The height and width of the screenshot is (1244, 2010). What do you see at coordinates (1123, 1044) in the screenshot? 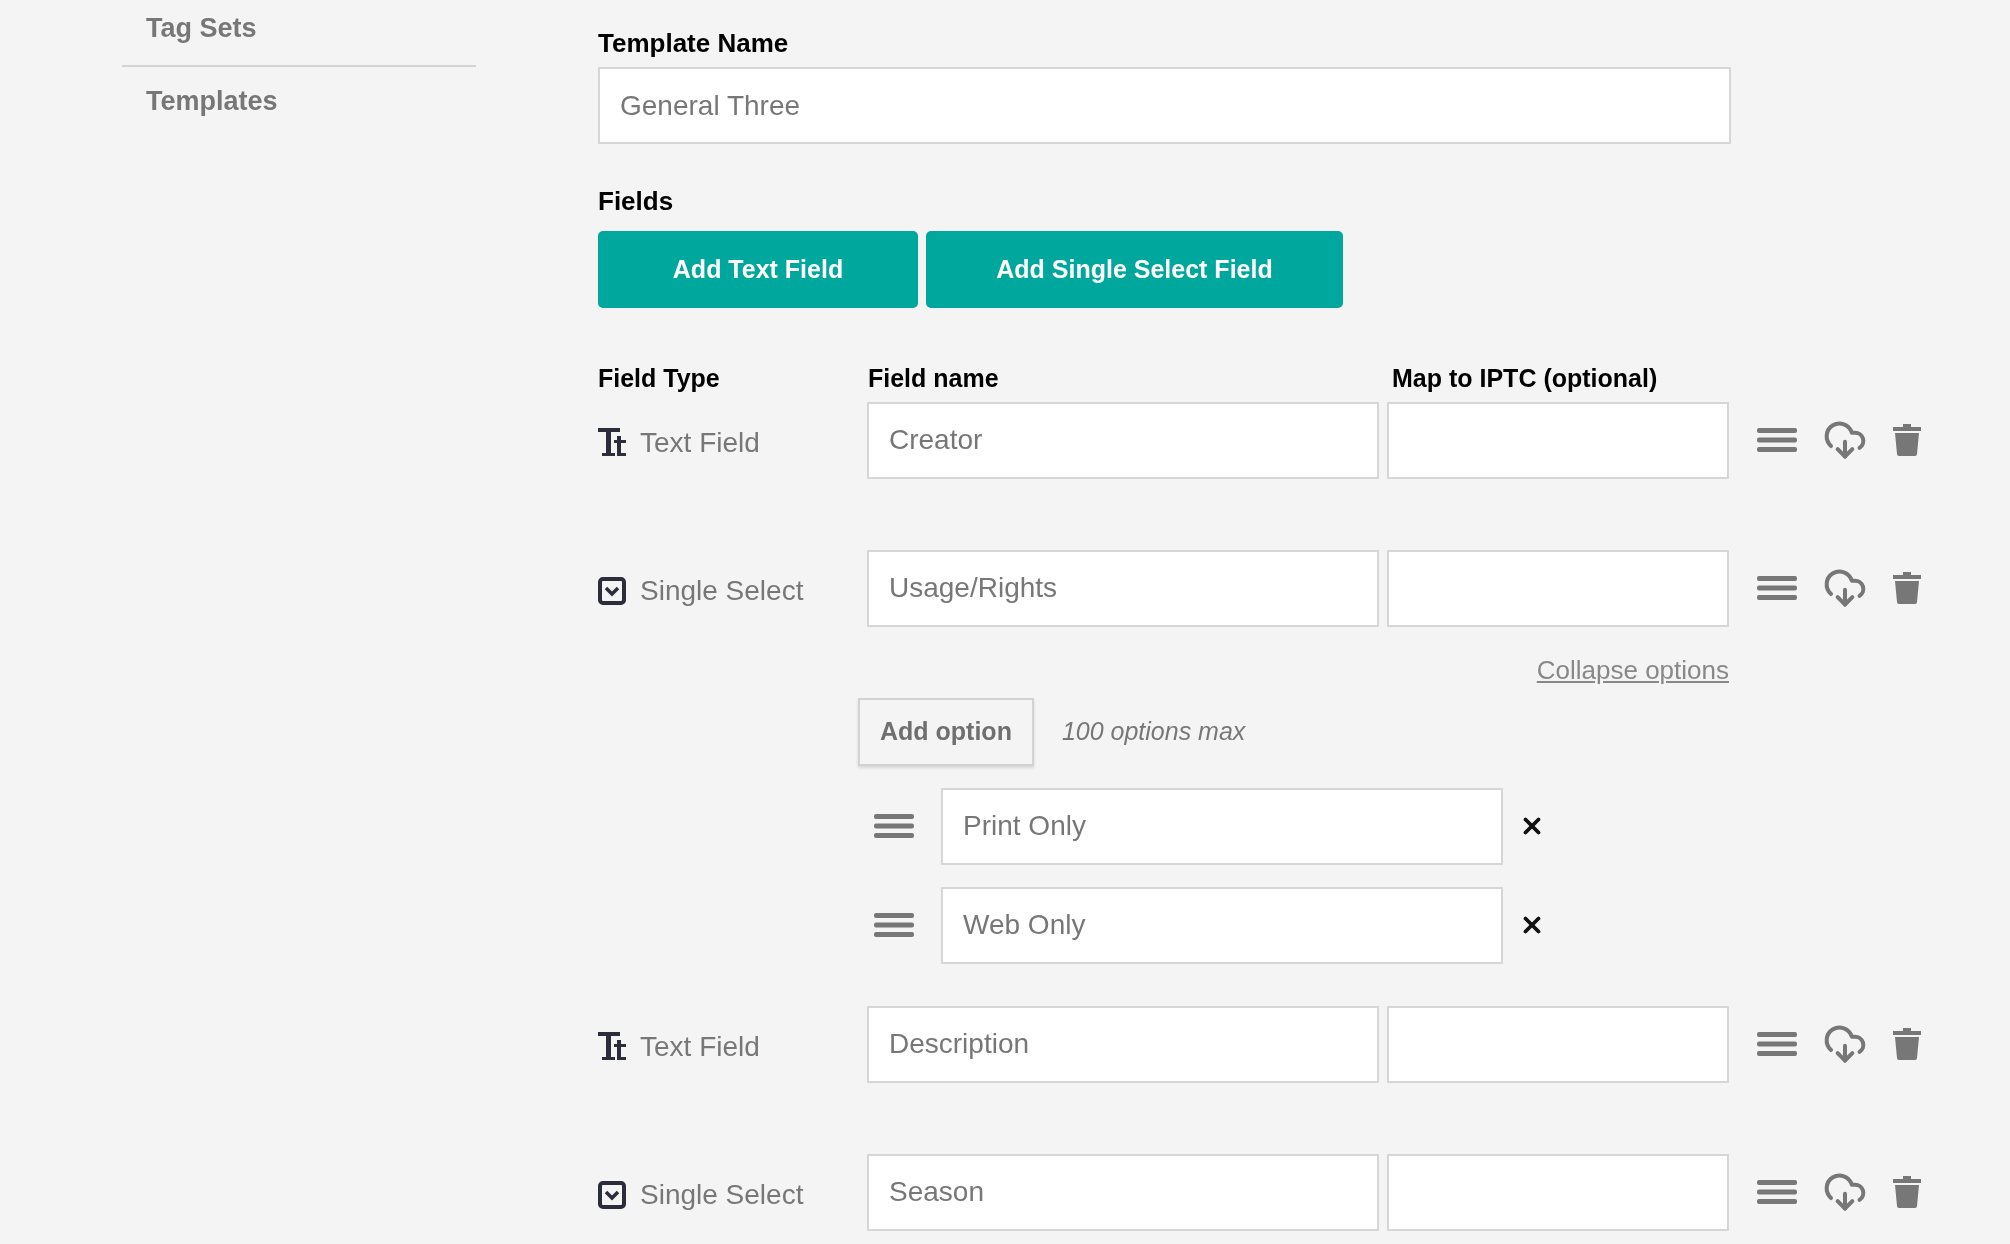
I see `field-name-input: Description` at bounding box center [1123, 1044].